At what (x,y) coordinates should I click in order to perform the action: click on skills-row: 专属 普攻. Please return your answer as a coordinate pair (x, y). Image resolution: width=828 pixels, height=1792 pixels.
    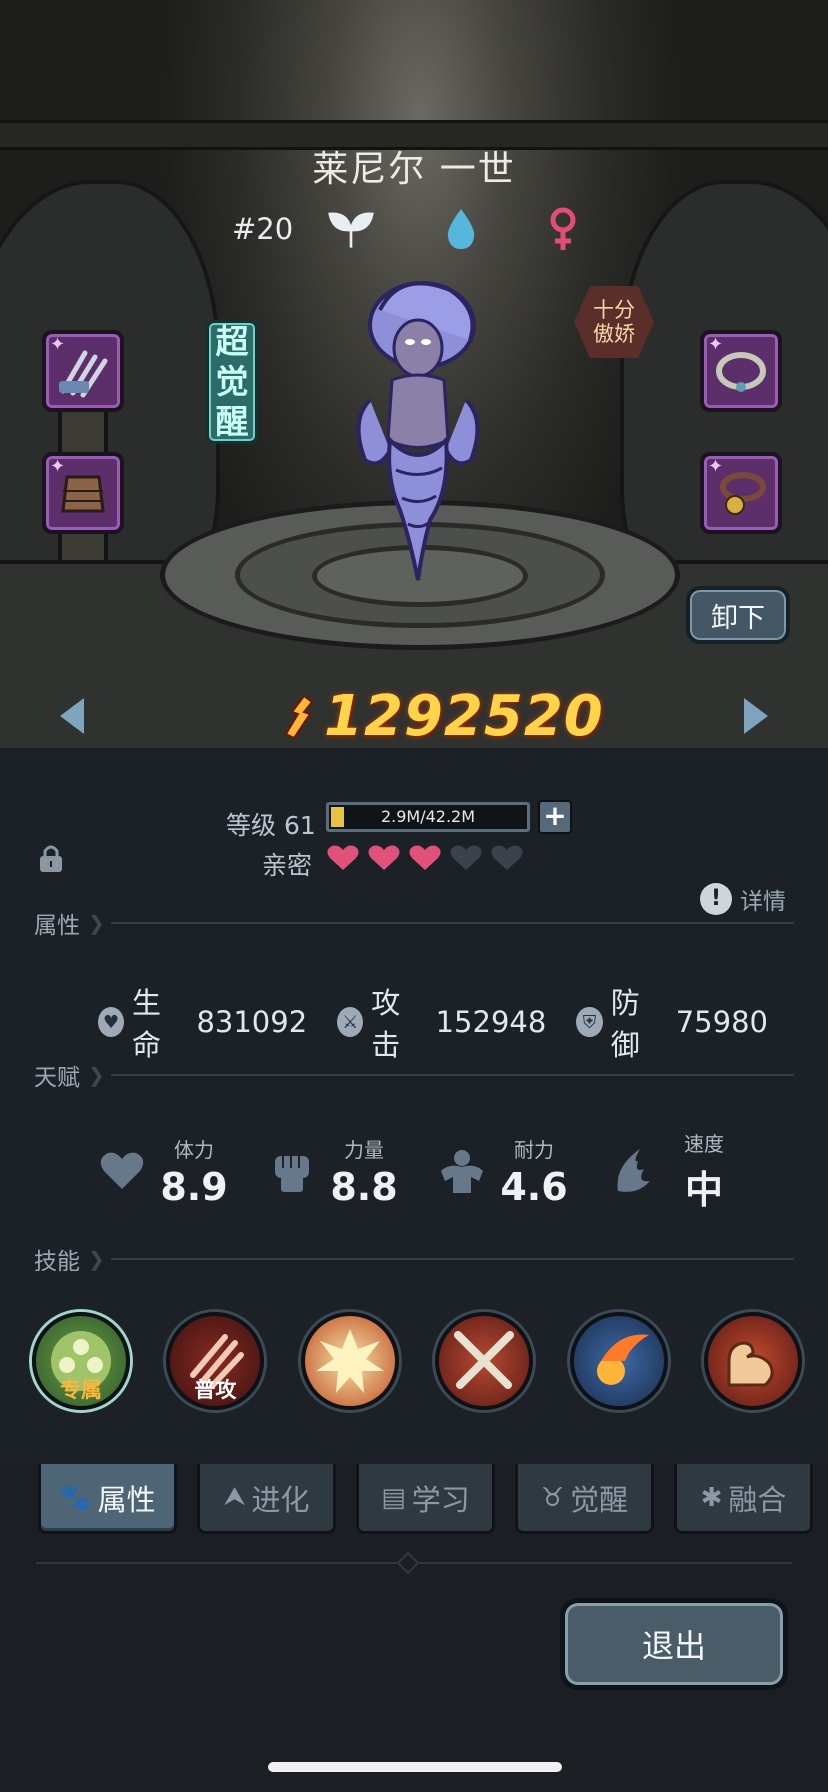
    Looking at the image, I should click on (417, 1361).